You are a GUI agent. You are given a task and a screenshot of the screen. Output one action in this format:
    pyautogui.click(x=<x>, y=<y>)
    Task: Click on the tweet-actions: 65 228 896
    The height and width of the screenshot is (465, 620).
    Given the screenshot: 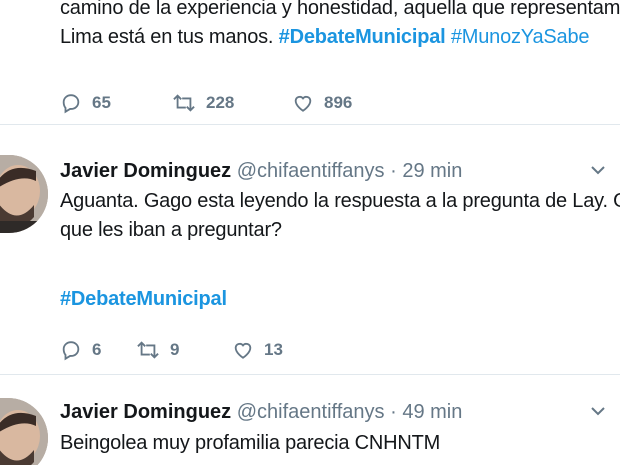 What is the action you would take?
    pyautogui.click(x=206, y=103)
    